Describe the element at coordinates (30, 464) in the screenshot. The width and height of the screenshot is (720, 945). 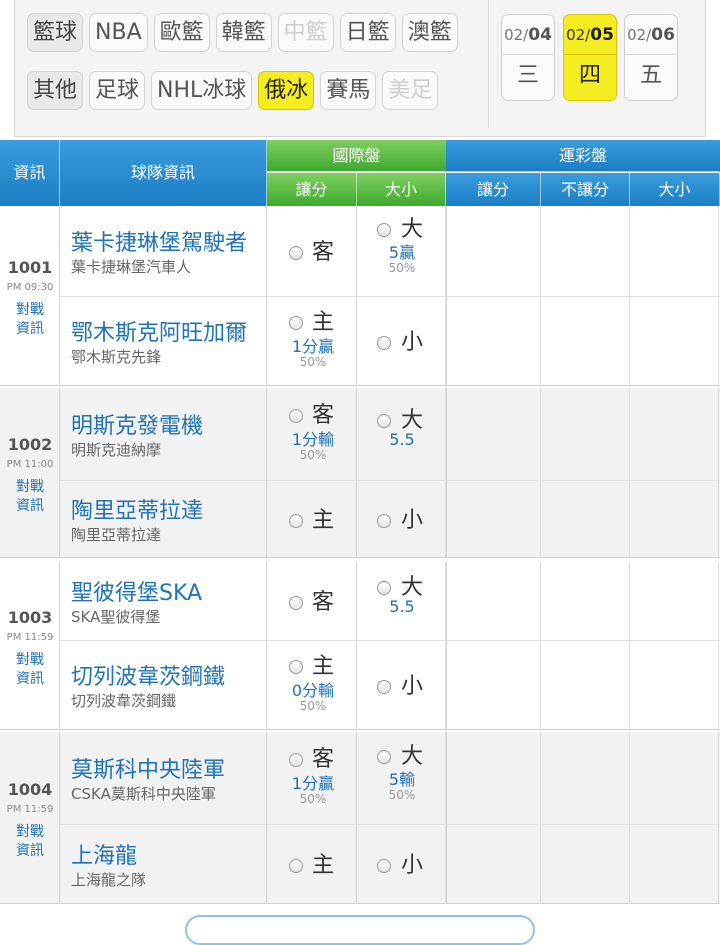
I see `game-time: PM 11:00` at that location.